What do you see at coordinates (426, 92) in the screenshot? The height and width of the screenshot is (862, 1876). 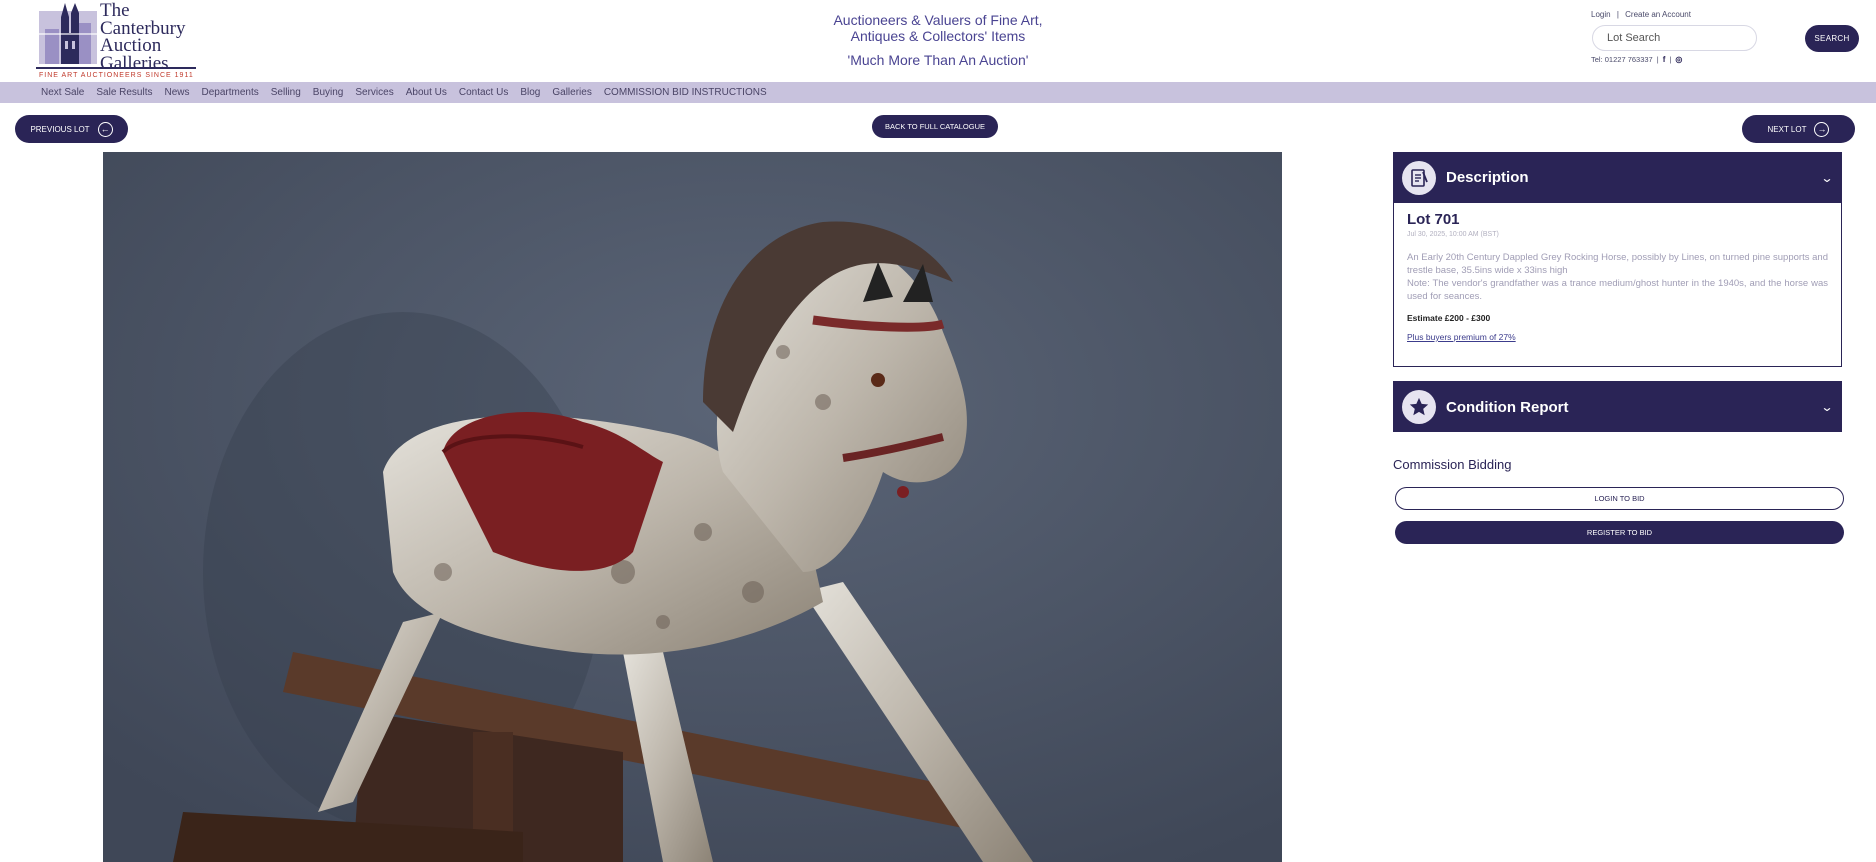 I see `nav-item-about-us: About Us` at bounding box center [426, 92].